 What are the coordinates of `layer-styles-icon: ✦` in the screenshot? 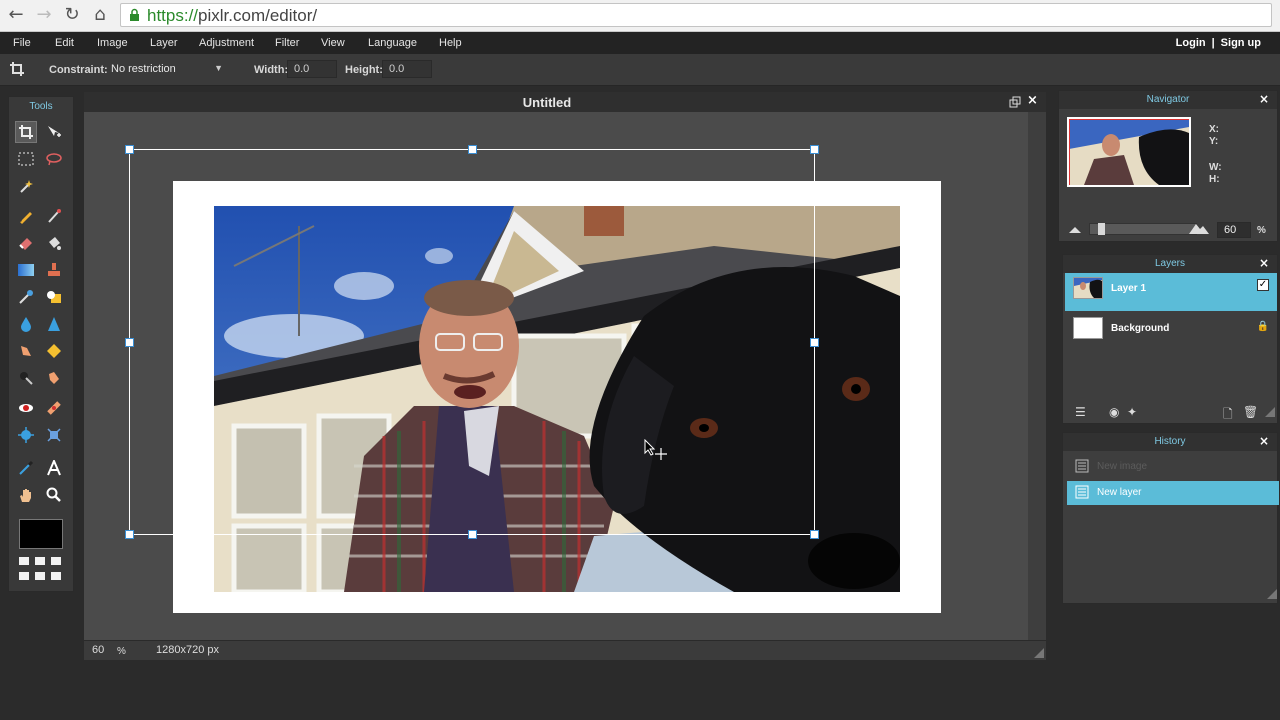 It's located at (1132, 412).